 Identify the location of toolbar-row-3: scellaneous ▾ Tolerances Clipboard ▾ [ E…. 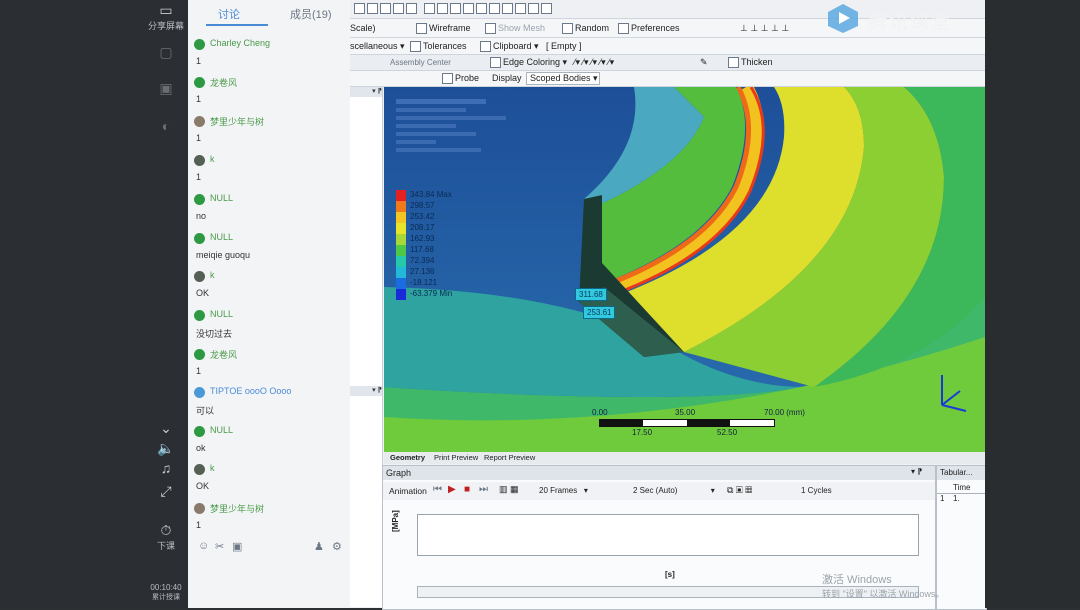
(667, 46).